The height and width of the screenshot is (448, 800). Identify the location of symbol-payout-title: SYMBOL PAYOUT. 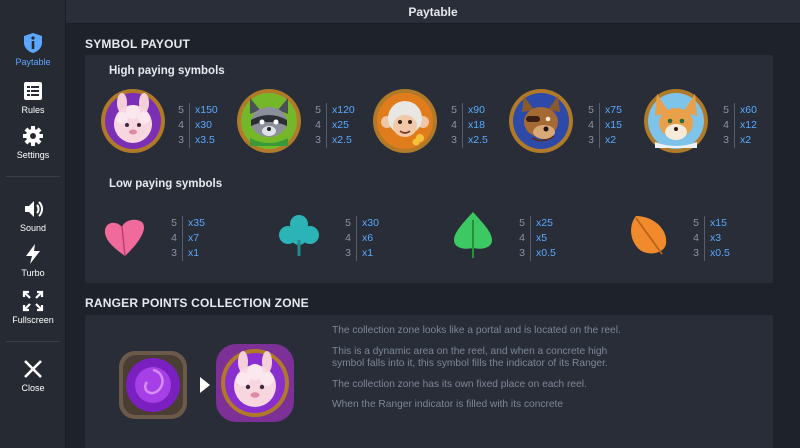
(138, 44).